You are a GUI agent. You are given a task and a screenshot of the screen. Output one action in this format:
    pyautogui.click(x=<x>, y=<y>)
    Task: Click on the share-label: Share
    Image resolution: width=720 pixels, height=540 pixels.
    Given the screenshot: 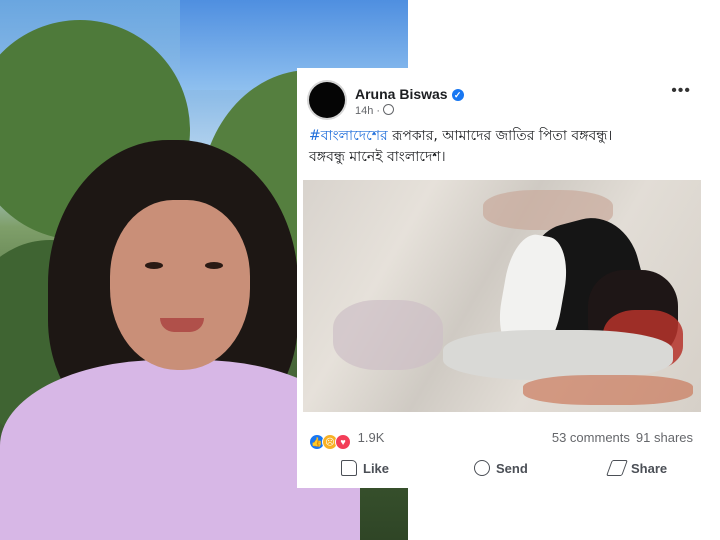 What is the action you would take?
    pyautogui.click(x=649, y=468)
    